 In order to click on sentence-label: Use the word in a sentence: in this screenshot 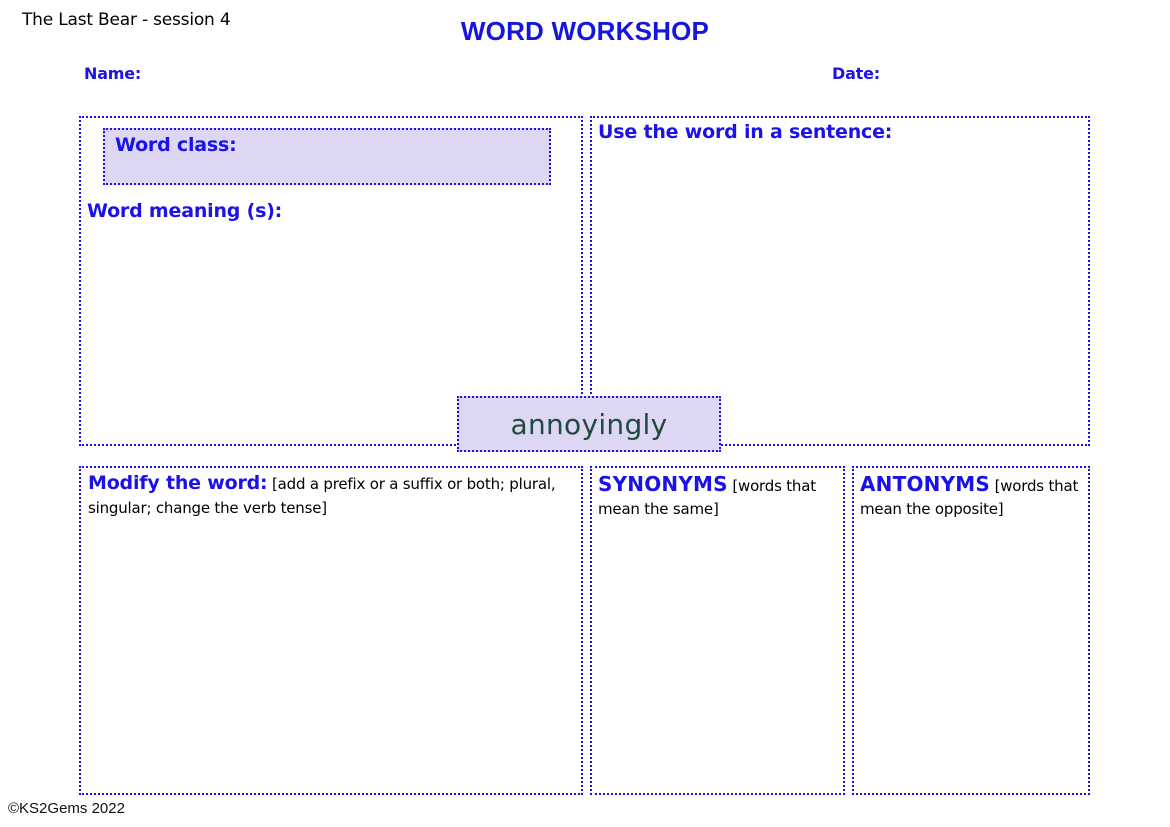, I will do `click(745, 132)`.